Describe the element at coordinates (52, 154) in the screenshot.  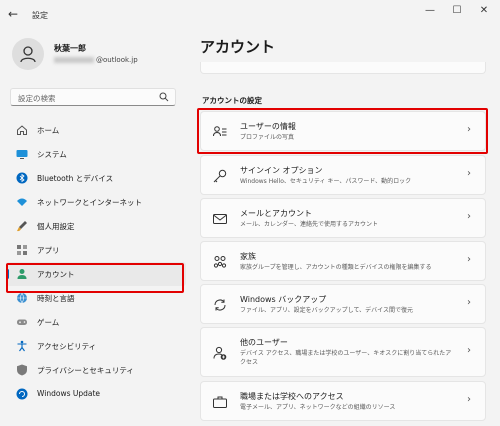
I see `sidebar-item-label: システム` at that location.